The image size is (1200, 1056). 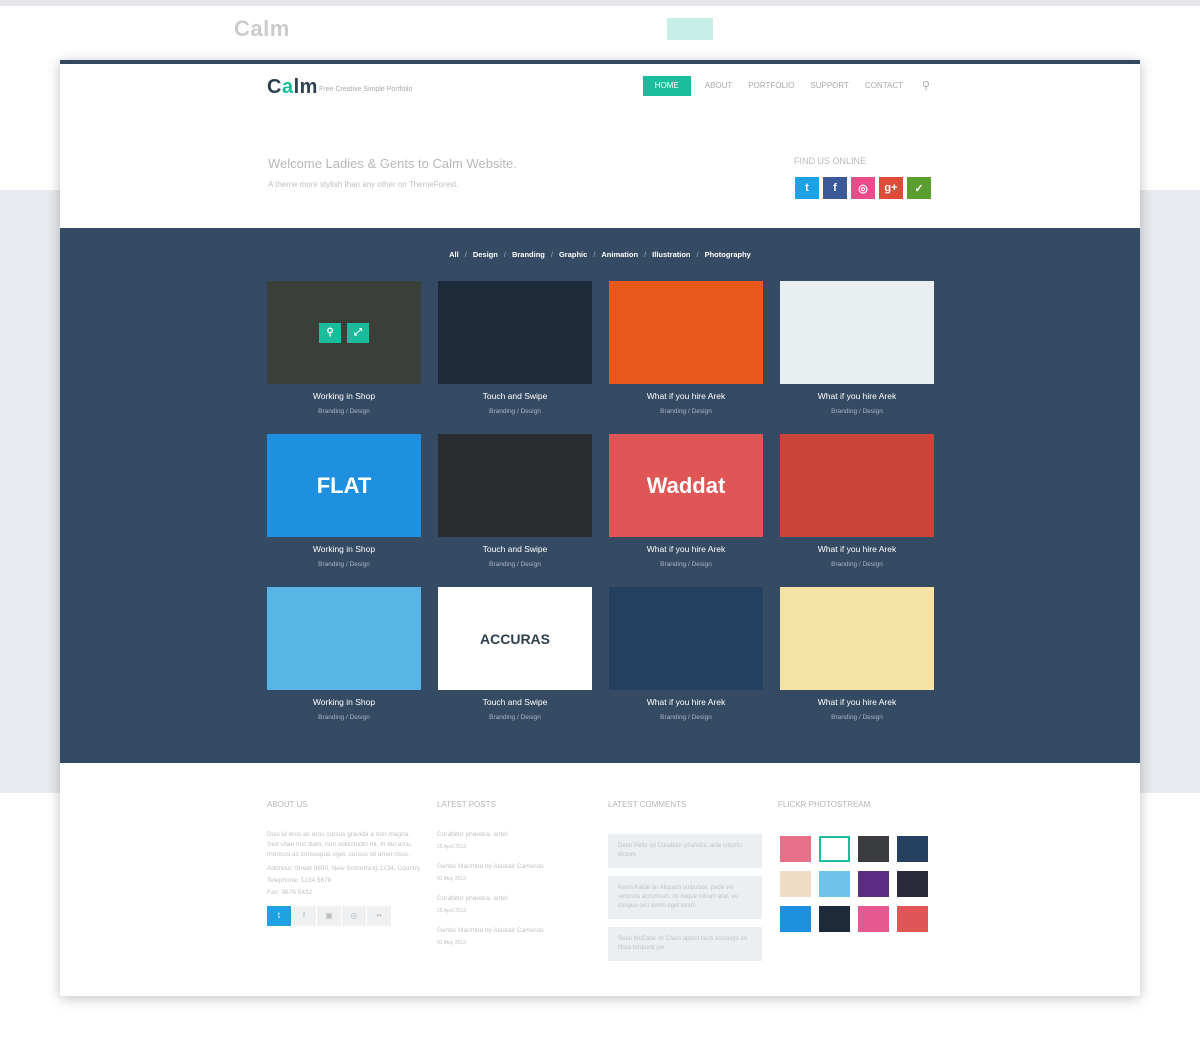 What do you see at coordinates (829, 86) in the screenshot?
I see `nav-support: SUPPORT` at bounding box center [829, 86].